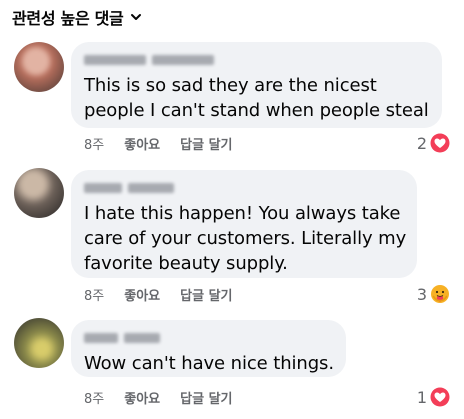 This screenshot has width=464, height=419. I want to click on comment-text-line: favorite beauty supply., so click(186, 263).